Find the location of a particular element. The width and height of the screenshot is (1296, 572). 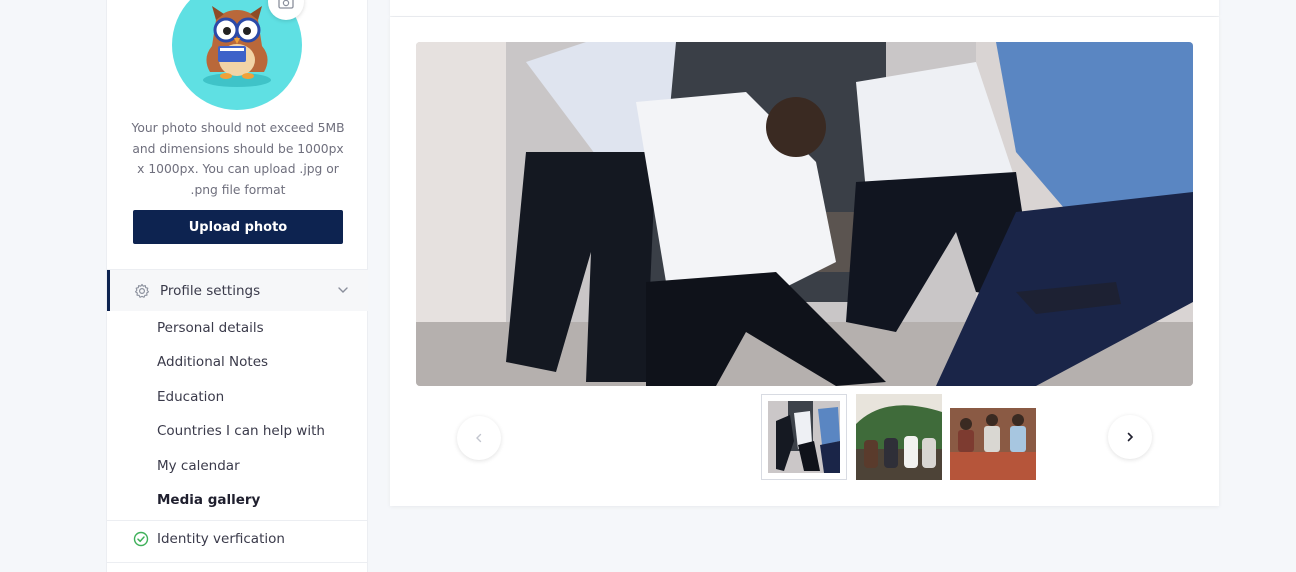

profile-settings-label: Profile settings is located at coordinates (210, 290).